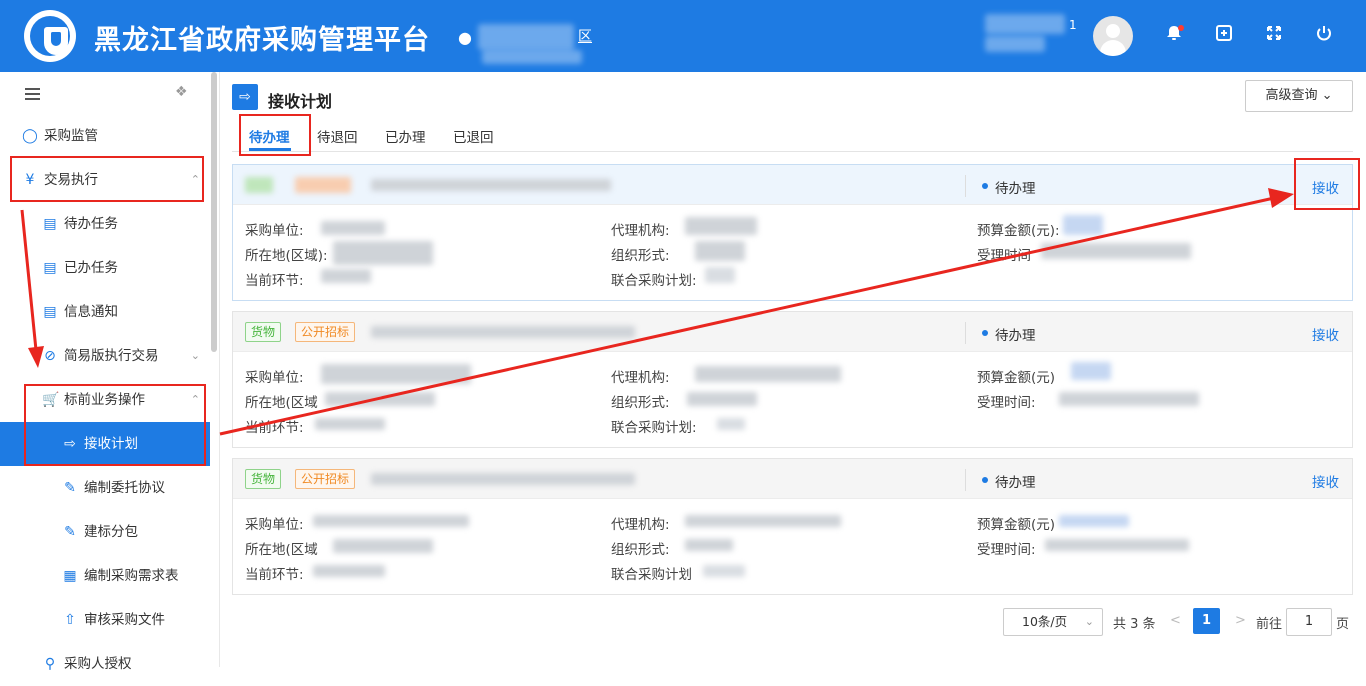 The height and width of the screenshot is (686, 1366). What do you see at coordinates (105, 664) in the screenshot?
I see `sidebar-item-purchaser-authorization: ⚲ 采购人授权` at bounding box center [105, 664].